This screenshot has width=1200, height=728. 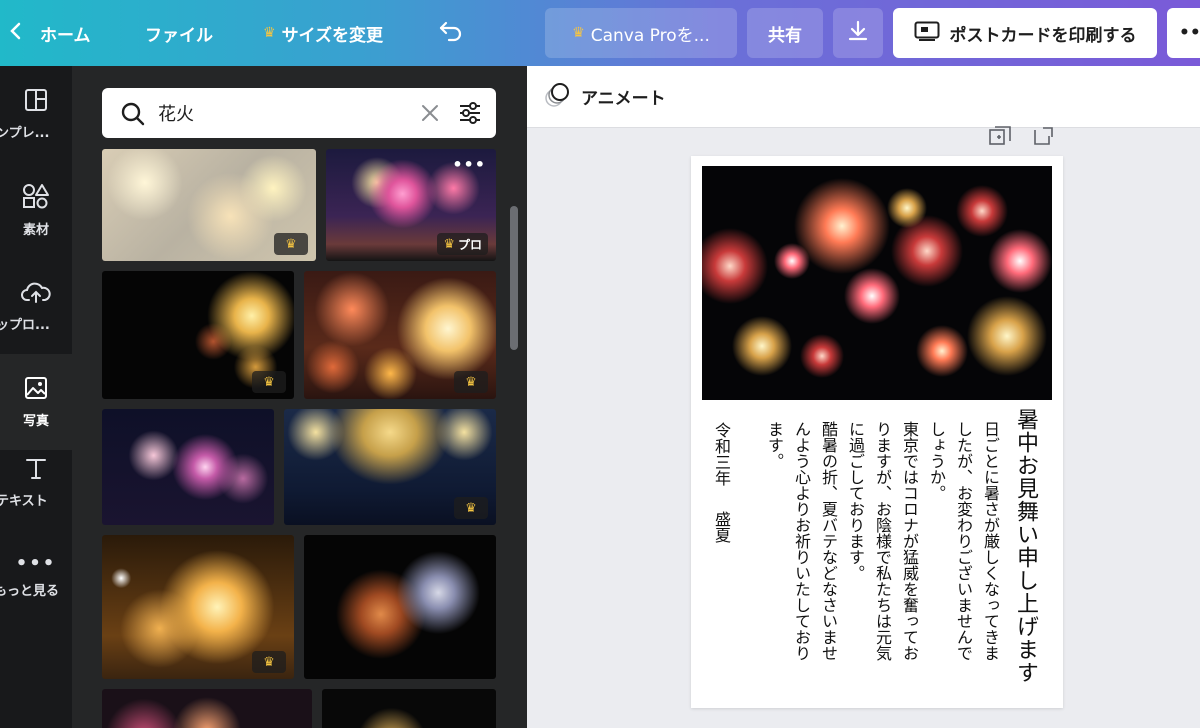 What do you see at coordinates (1043, 35) in the screenshot?
I see `print-label: ポストカードを印刷する` at bounding box center [1043, 35].